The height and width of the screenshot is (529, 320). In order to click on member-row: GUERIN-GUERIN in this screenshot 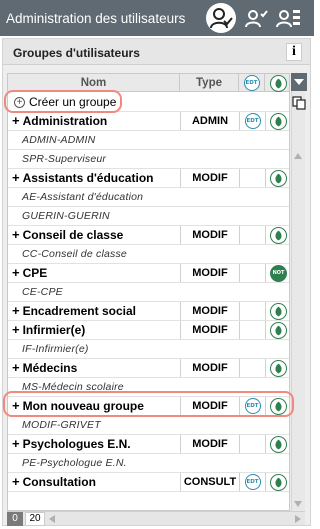, I will do `click(148, 216)`.